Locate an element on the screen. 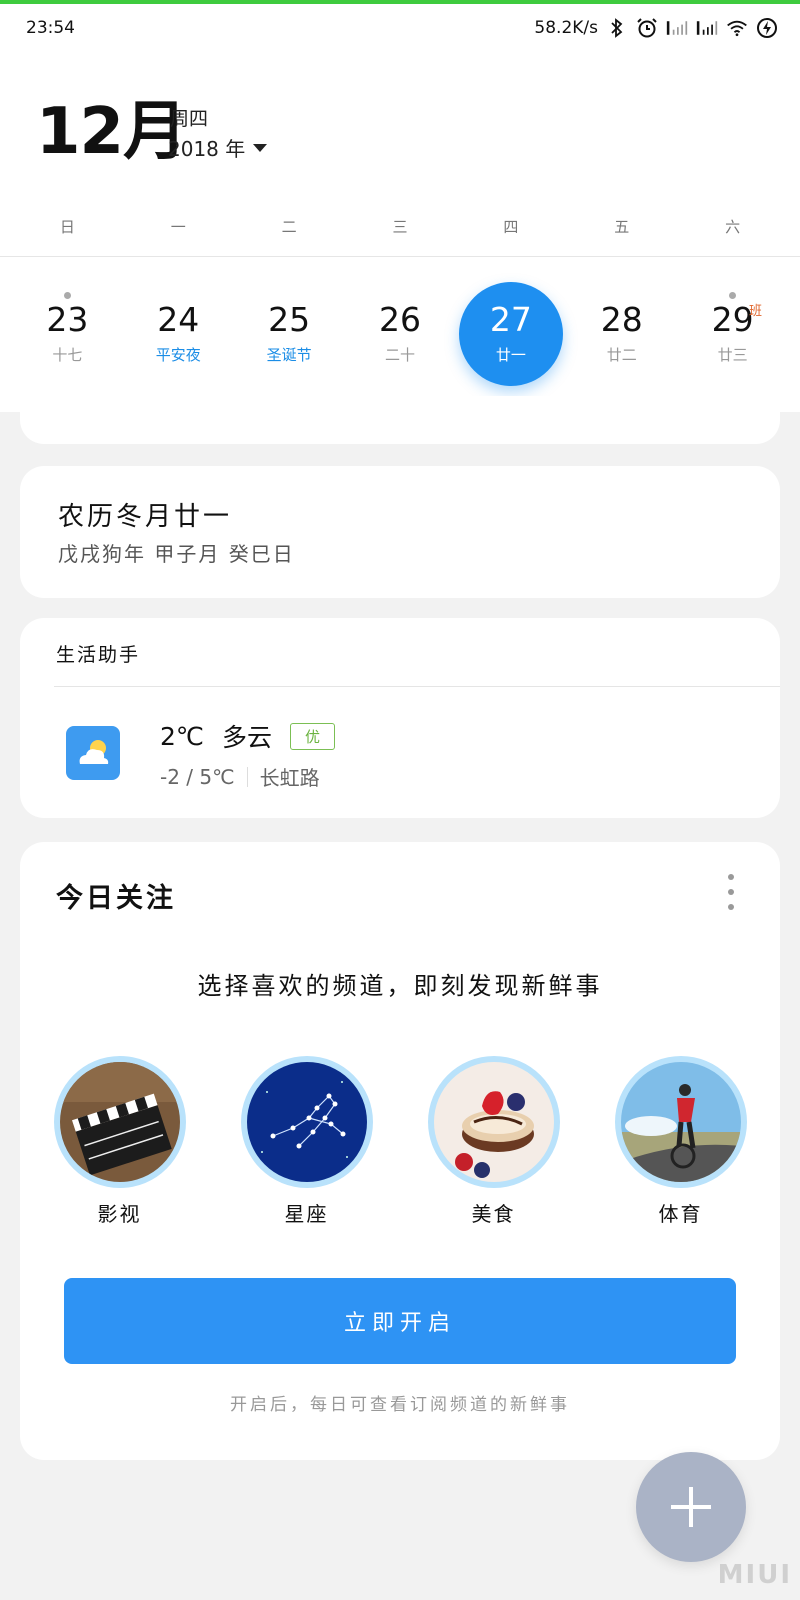 The width and height of the screenshot is (800, 1600). lunar-day: 廿三 is located at coordinates (732, 355).